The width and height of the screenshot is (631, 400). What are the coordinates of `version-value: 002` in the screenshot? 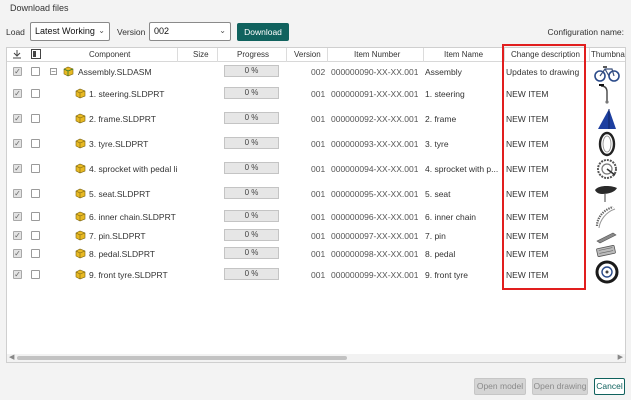 It's located at (318, 72).